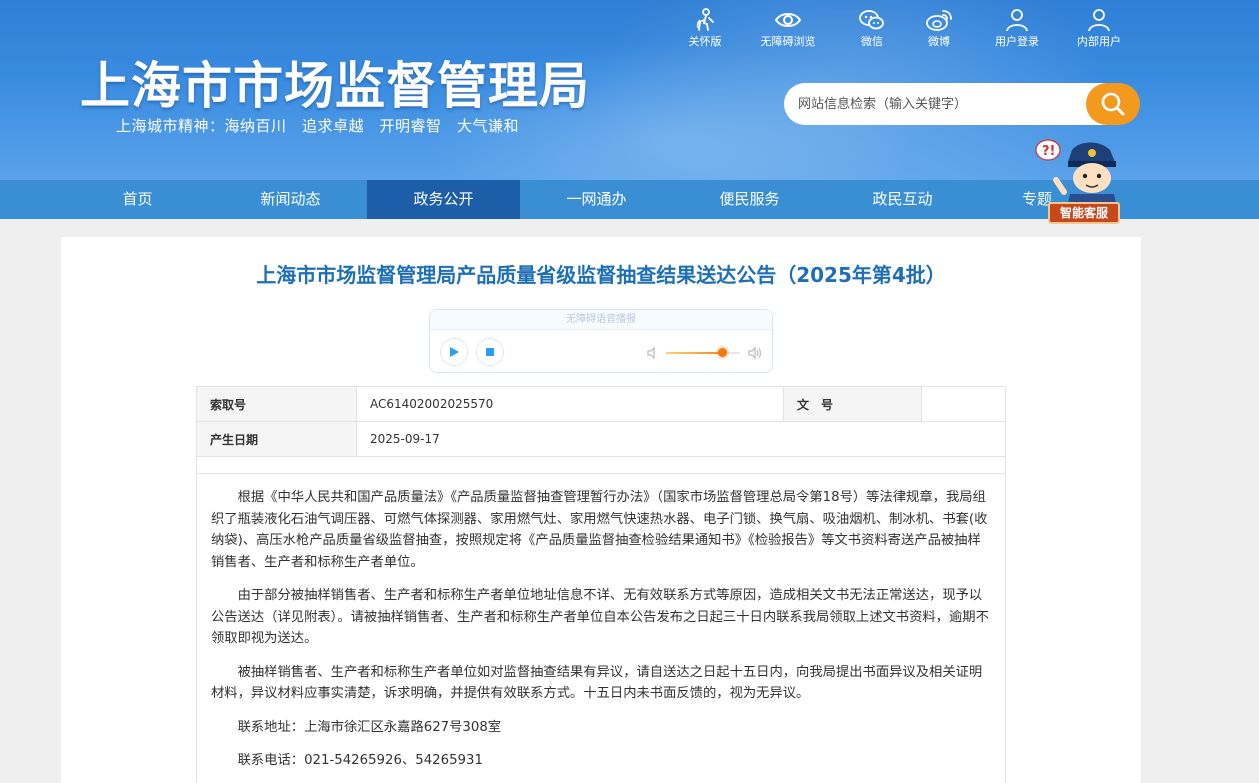  I want to click on toplink-accessibility: 无障碍浏览, so click(788, 28).